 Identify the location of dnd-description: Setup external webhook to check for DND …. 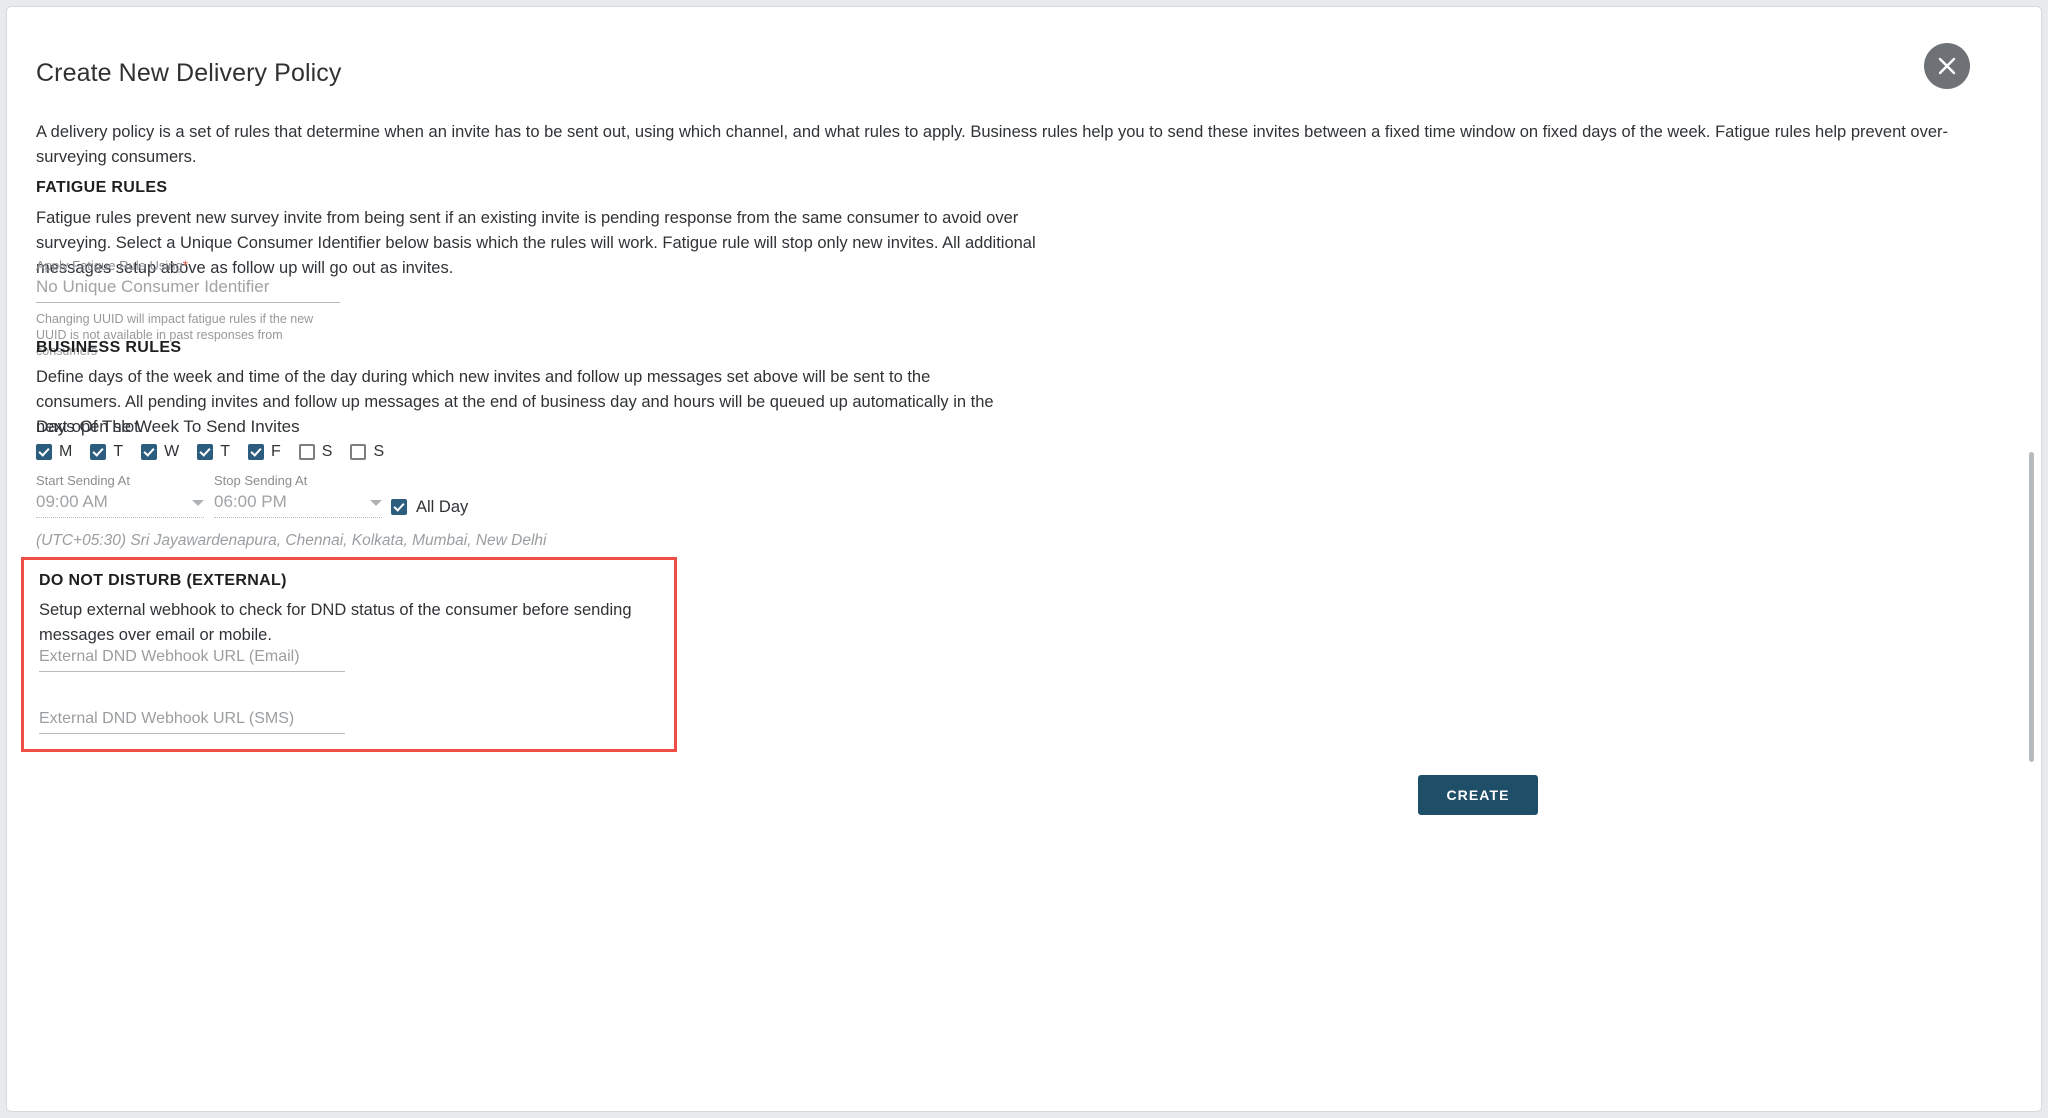
(335, 622).